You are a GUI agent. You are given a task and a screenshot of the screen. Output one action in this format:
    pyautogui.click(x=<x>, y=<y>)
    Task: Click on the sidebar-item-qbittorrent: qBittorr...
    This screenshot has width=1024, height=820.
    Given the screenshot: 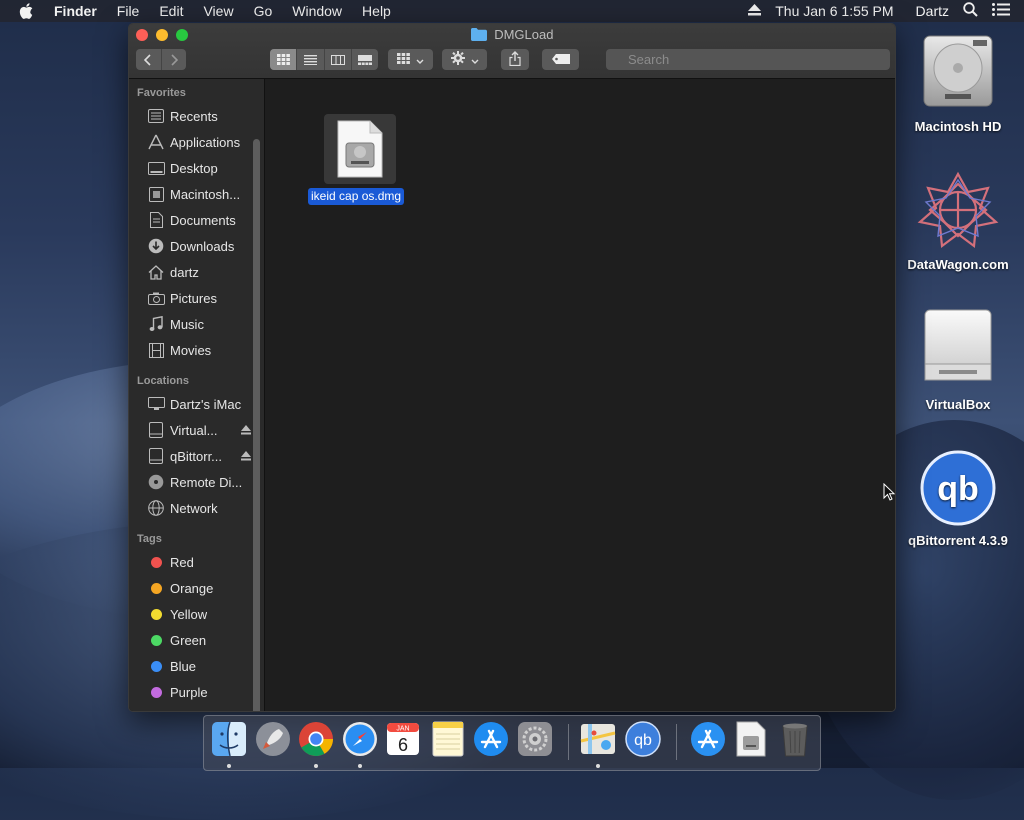 What is the action you would take?
    pyautogui.click(x=191, y=456)
    